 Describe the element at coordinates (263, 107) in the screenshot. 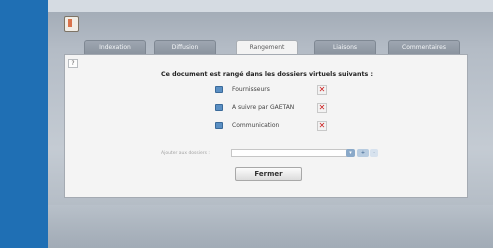

I see `folder-label: A suivre par GAETAN` at that location.